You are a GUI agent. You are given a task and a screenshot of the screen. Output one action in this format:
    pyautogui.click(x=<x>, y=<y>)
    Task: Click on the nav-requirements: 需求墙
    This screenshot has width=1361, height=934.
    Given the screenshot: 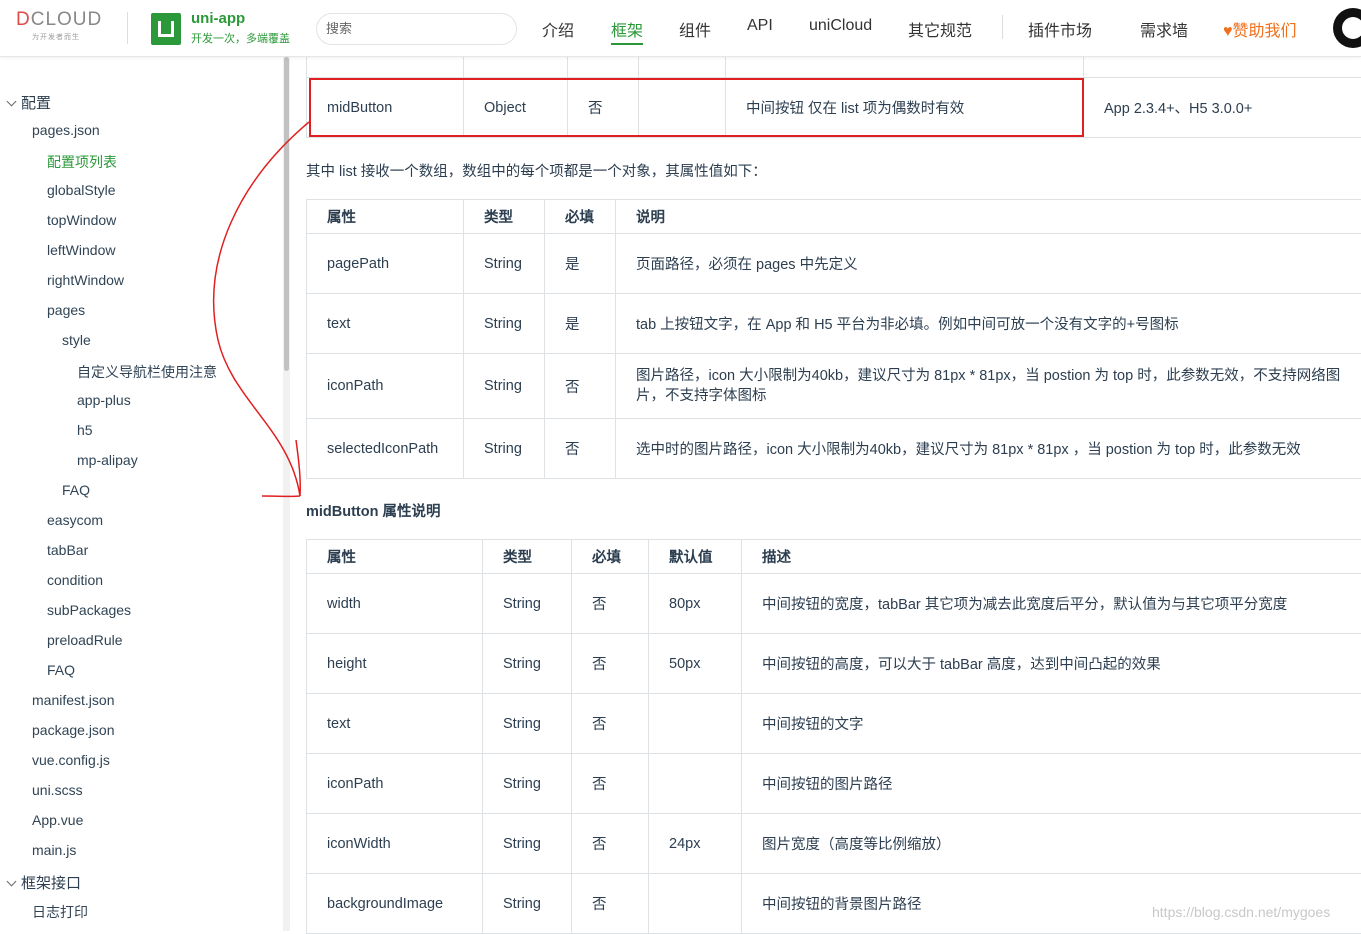 What is the action you would take?
    pyautogui.click(x=1164, y=29)
    